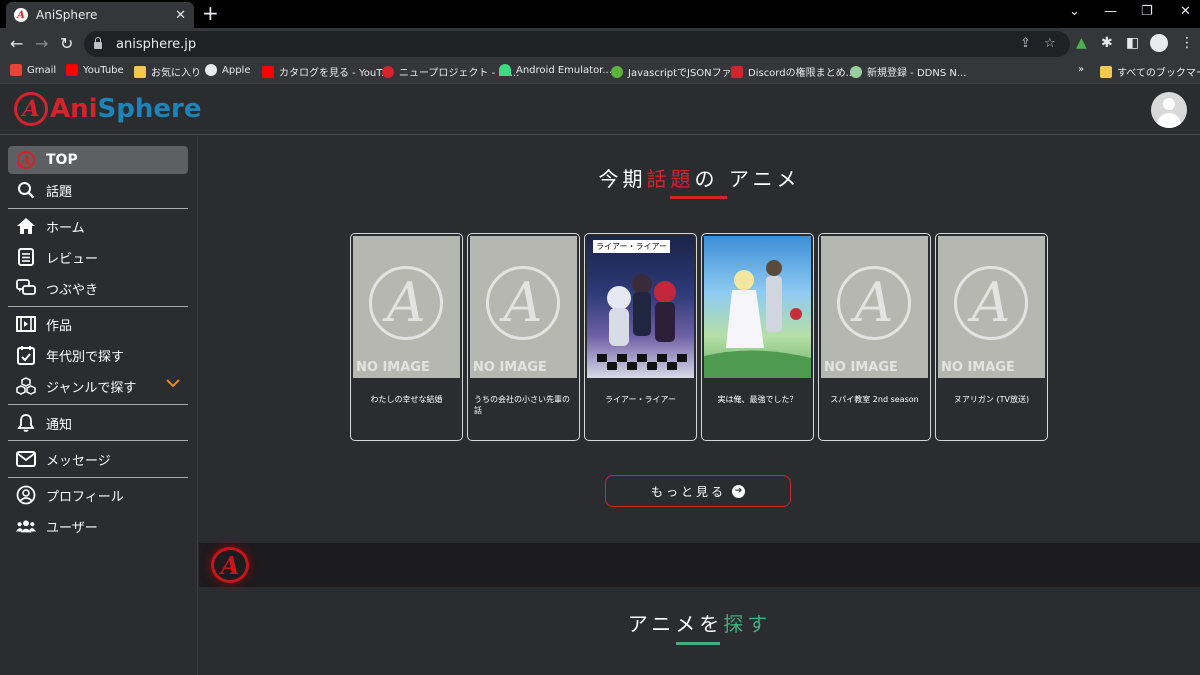 Image resolution: width=1200 pixels, height=675 pixels. Describe the element at coordinates (98, 190) in the screenshot. I see `sidebar-item-trending: 話題` at that location.